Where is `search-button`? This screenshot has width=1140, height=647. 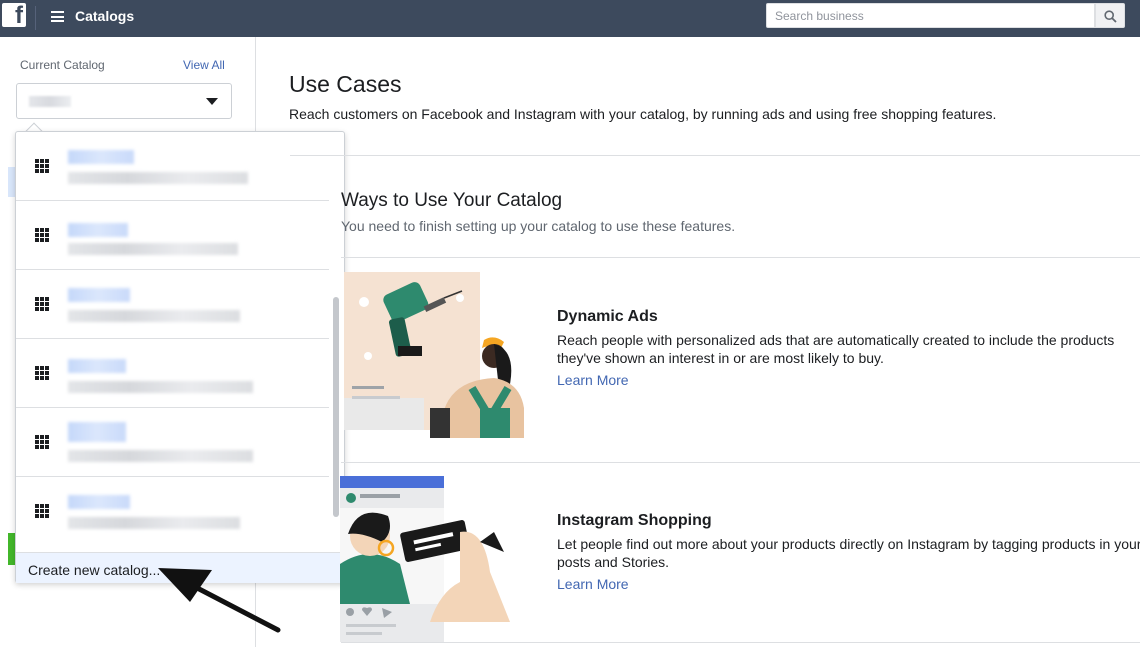 search-button is located at coordinates (1110, 15).